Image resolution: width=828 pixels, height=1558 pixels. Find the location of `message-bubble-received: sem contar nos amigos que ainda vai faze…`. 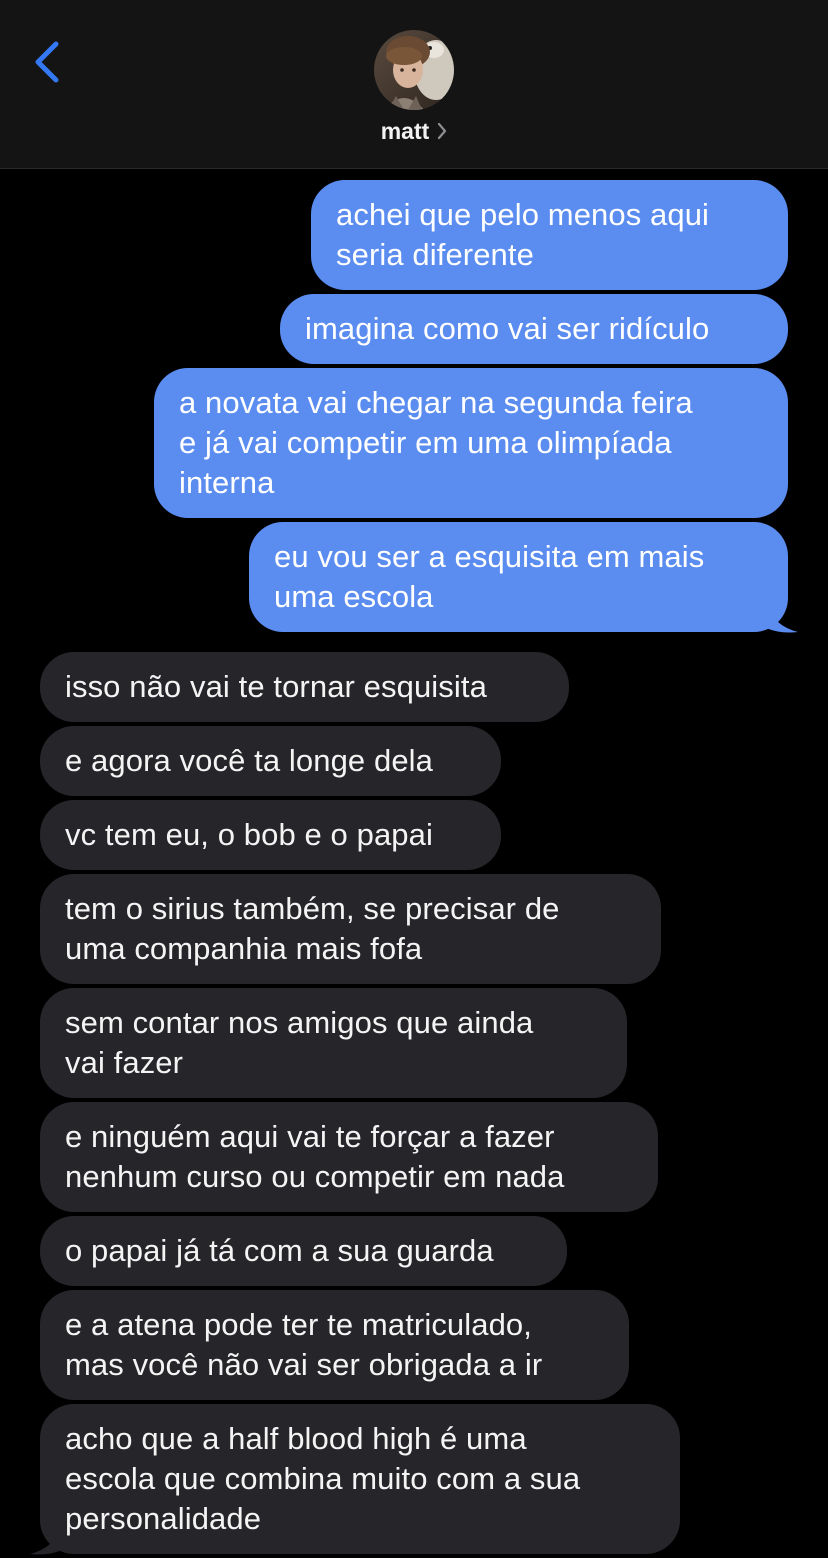

message-bubble-received: sem contar nos amigos que ainda vai faze… is located at coordinates (333, 1043).